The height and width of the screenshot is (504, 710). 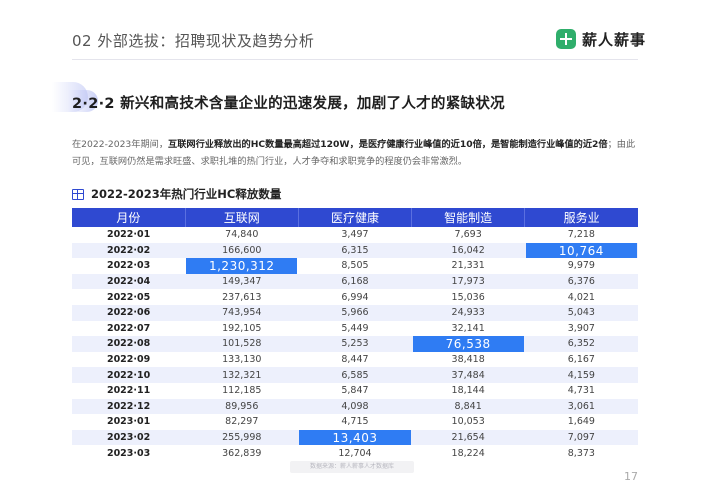 I want to click on column-header: 服务业, so click(x=581, y=217).